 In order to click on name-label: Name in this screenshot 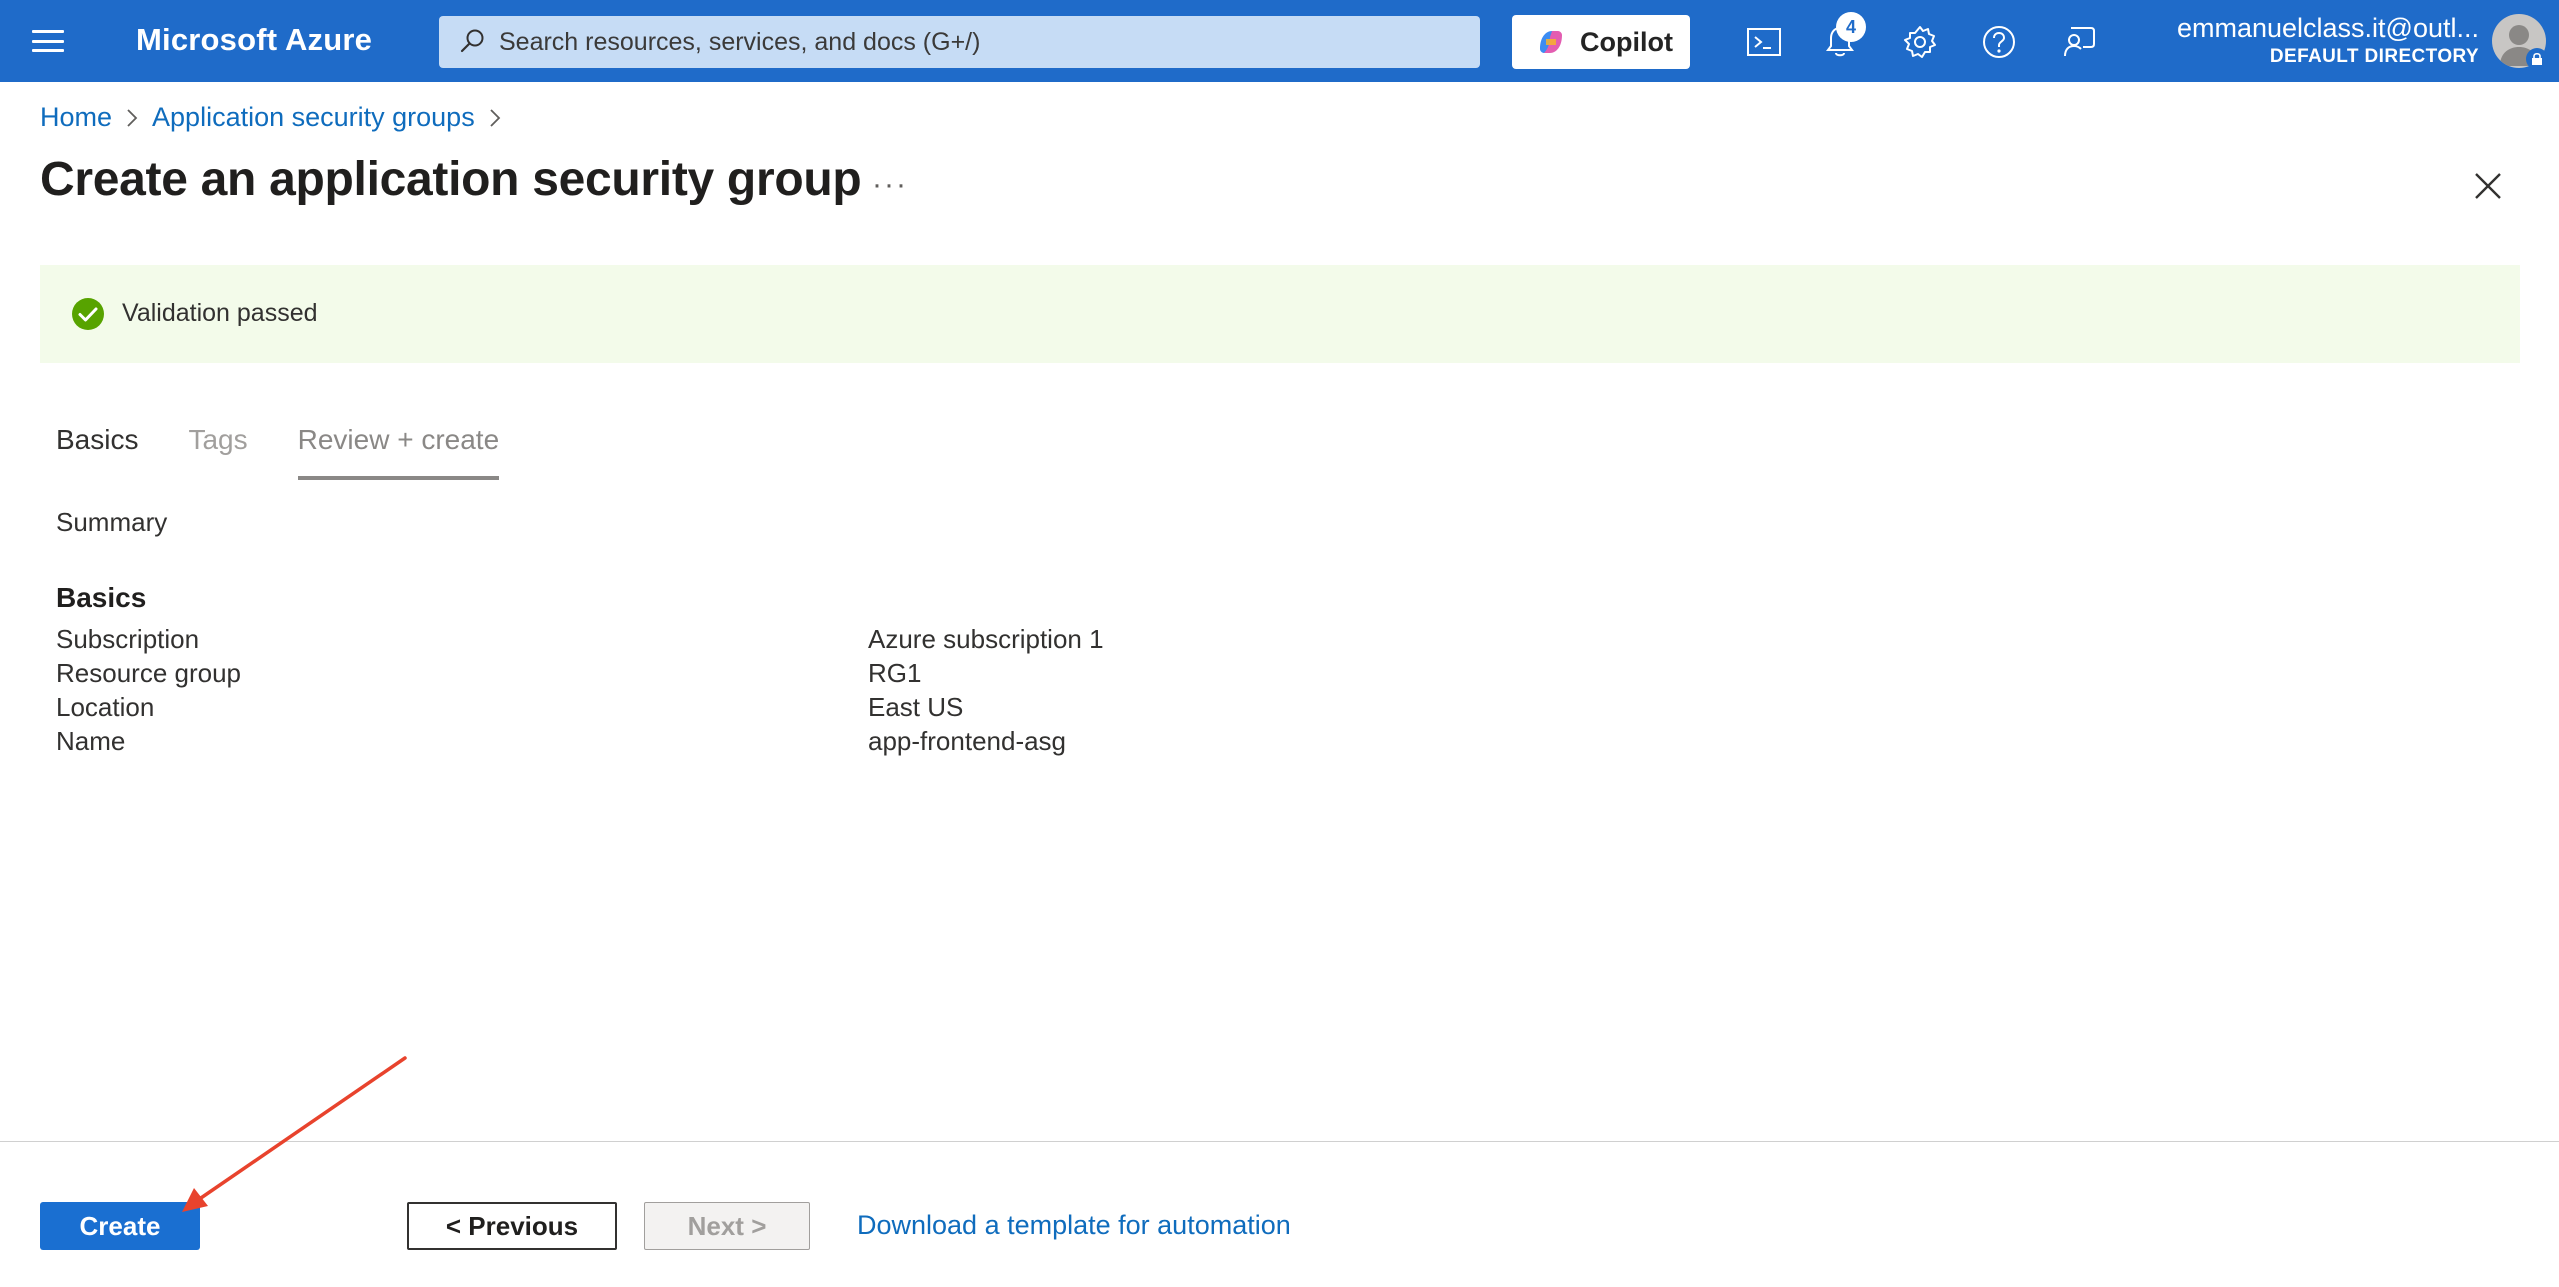, I will do `click(91, 741)`.